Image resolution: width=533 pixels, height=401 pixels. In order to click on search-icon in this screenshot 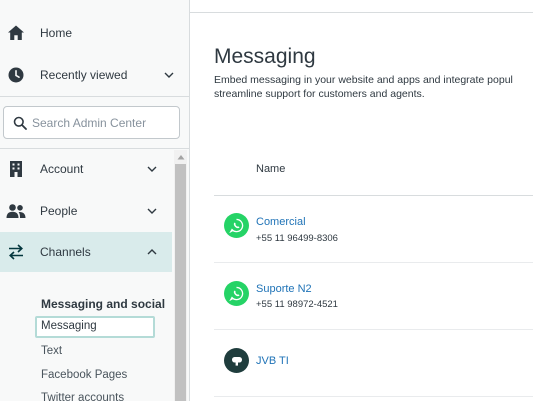, I will do `click(20, 123)`.